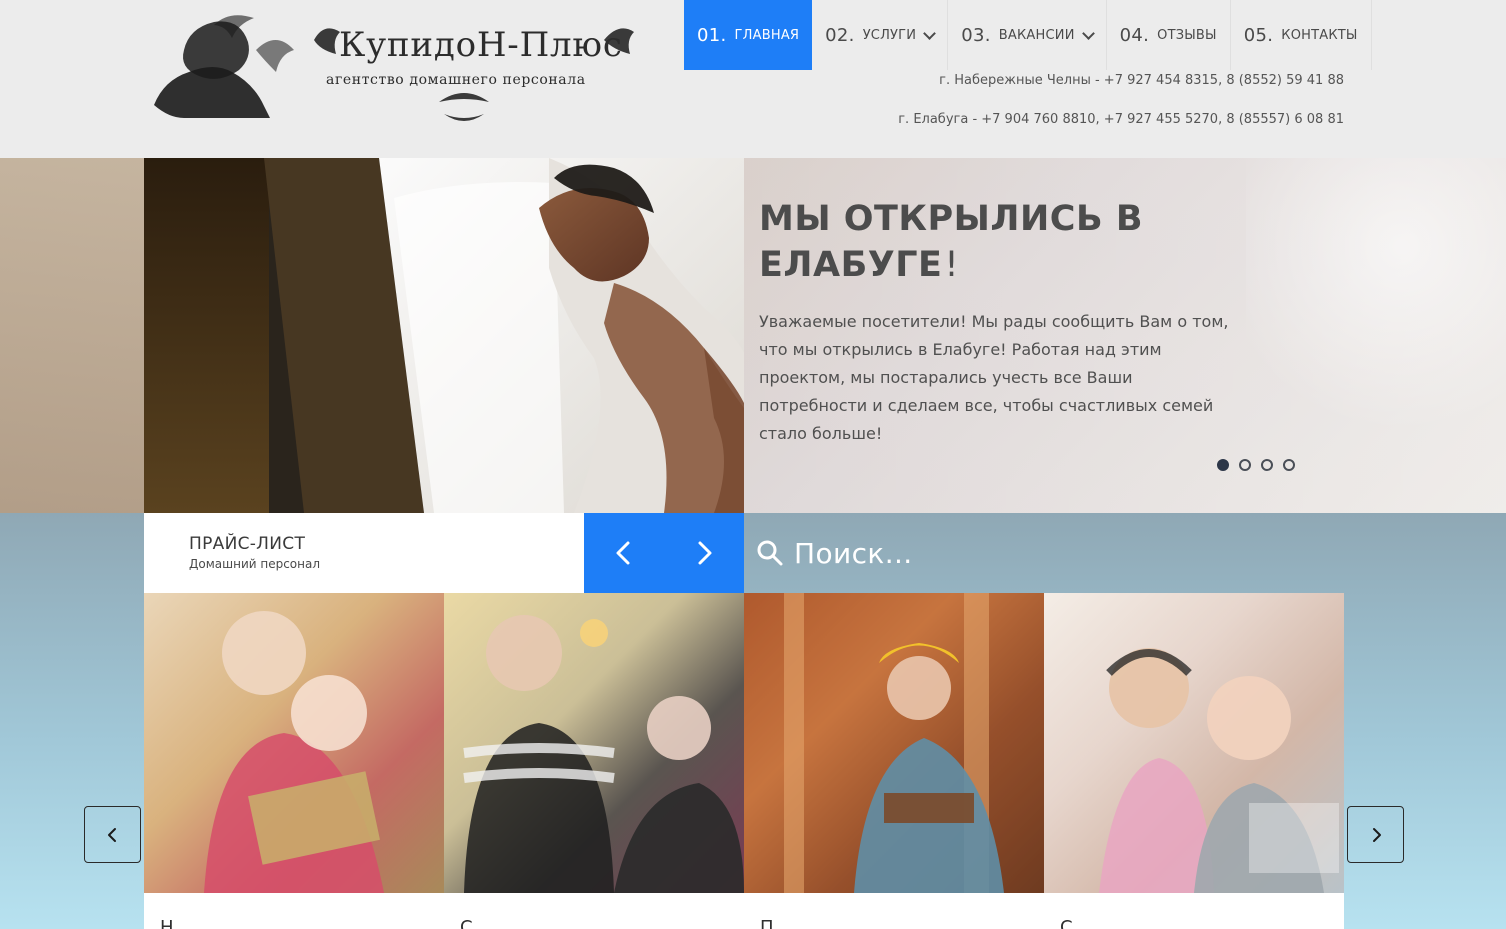  I want to click on price-list-title: ПРАЙС-ЛИСТ, so click(247, 544).